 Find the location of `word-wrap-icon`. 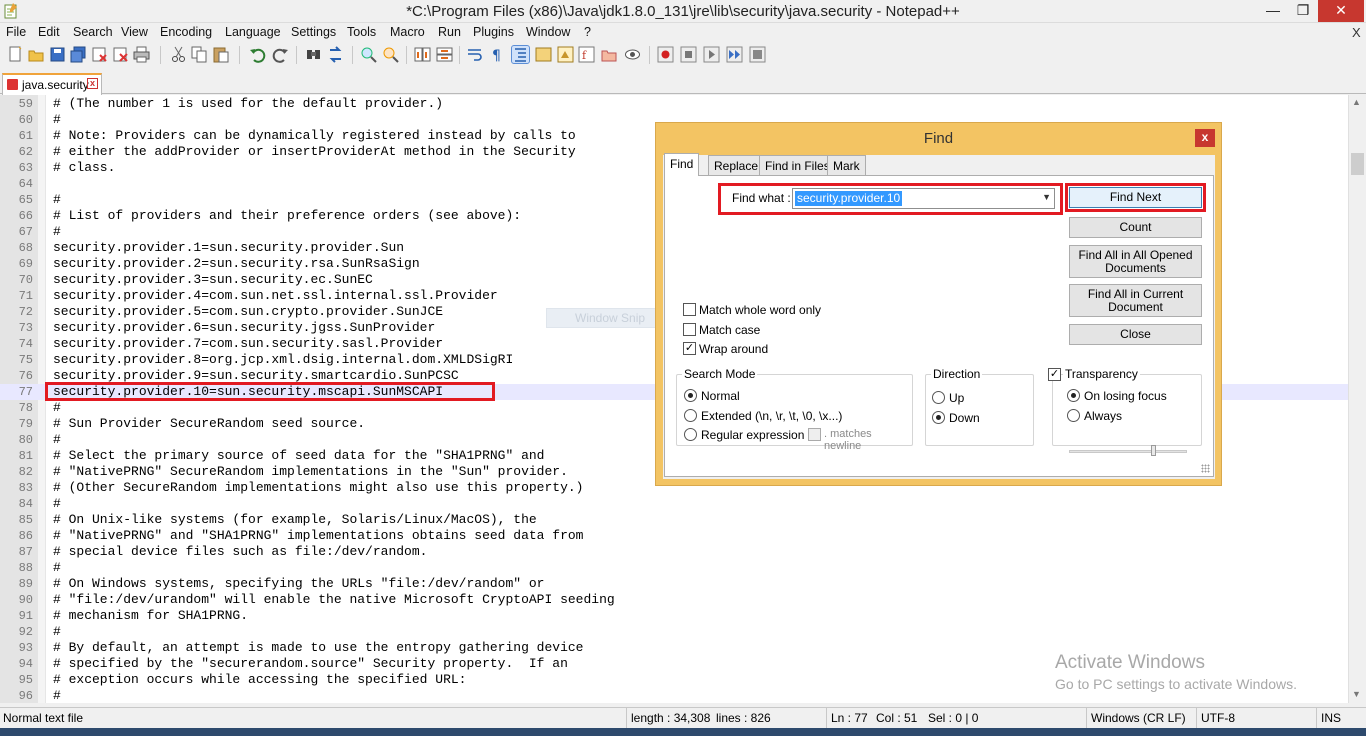

word-wrap-icon is located at coordinates (474, 54).